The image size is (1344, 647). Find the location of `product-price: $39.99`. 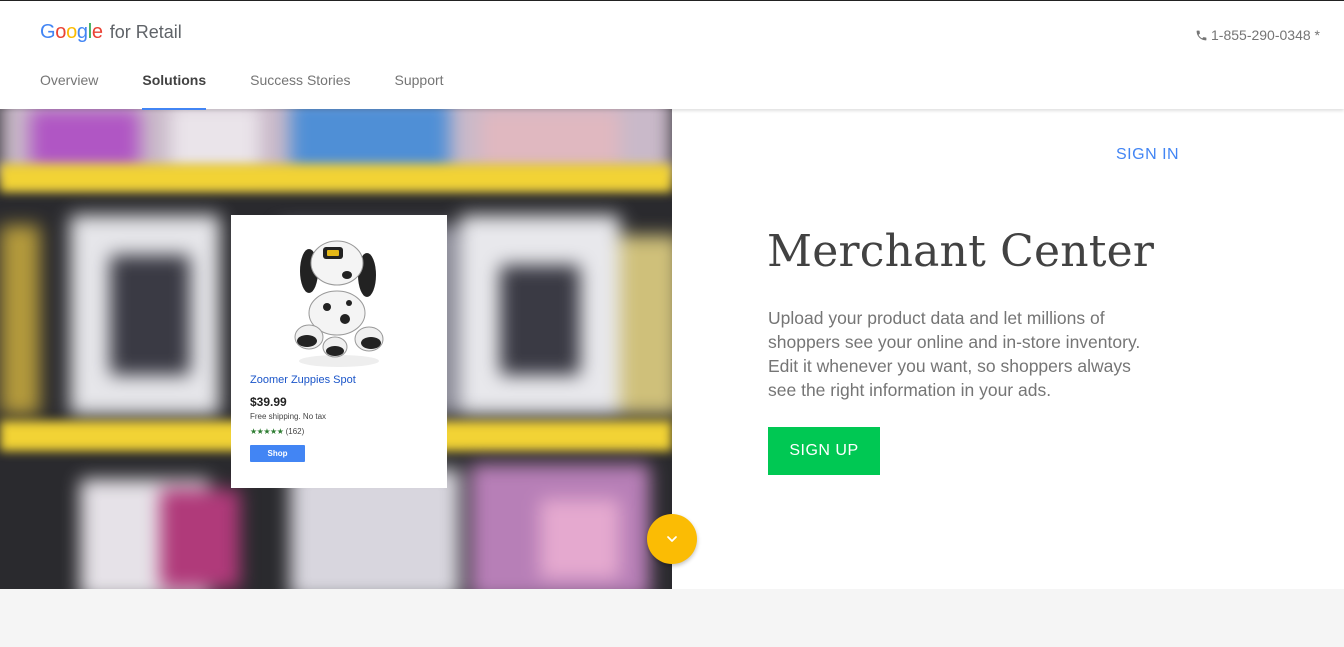

product-price: $39.99 is located at coordinates (268, 402).